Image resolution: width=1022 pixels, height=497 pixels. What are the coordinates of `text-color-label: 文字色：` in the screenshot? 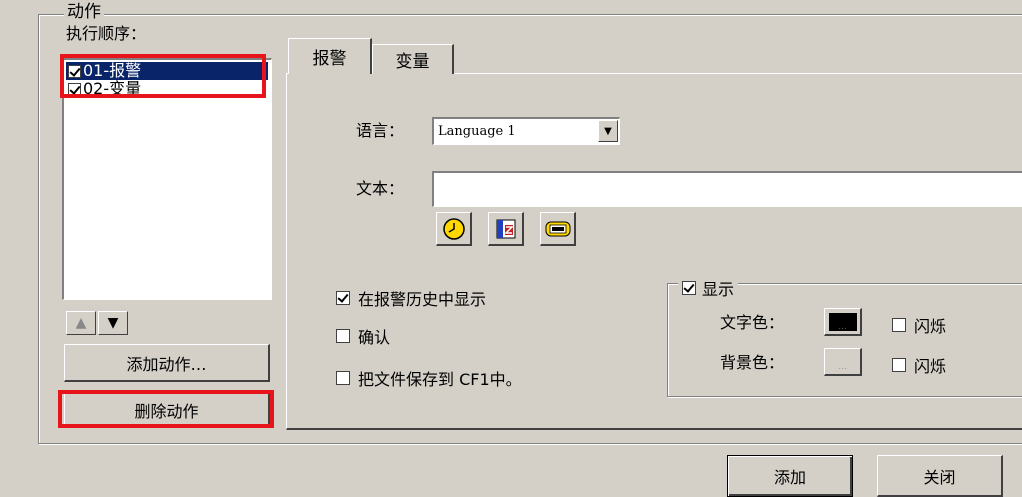 It's located at (752, 322).